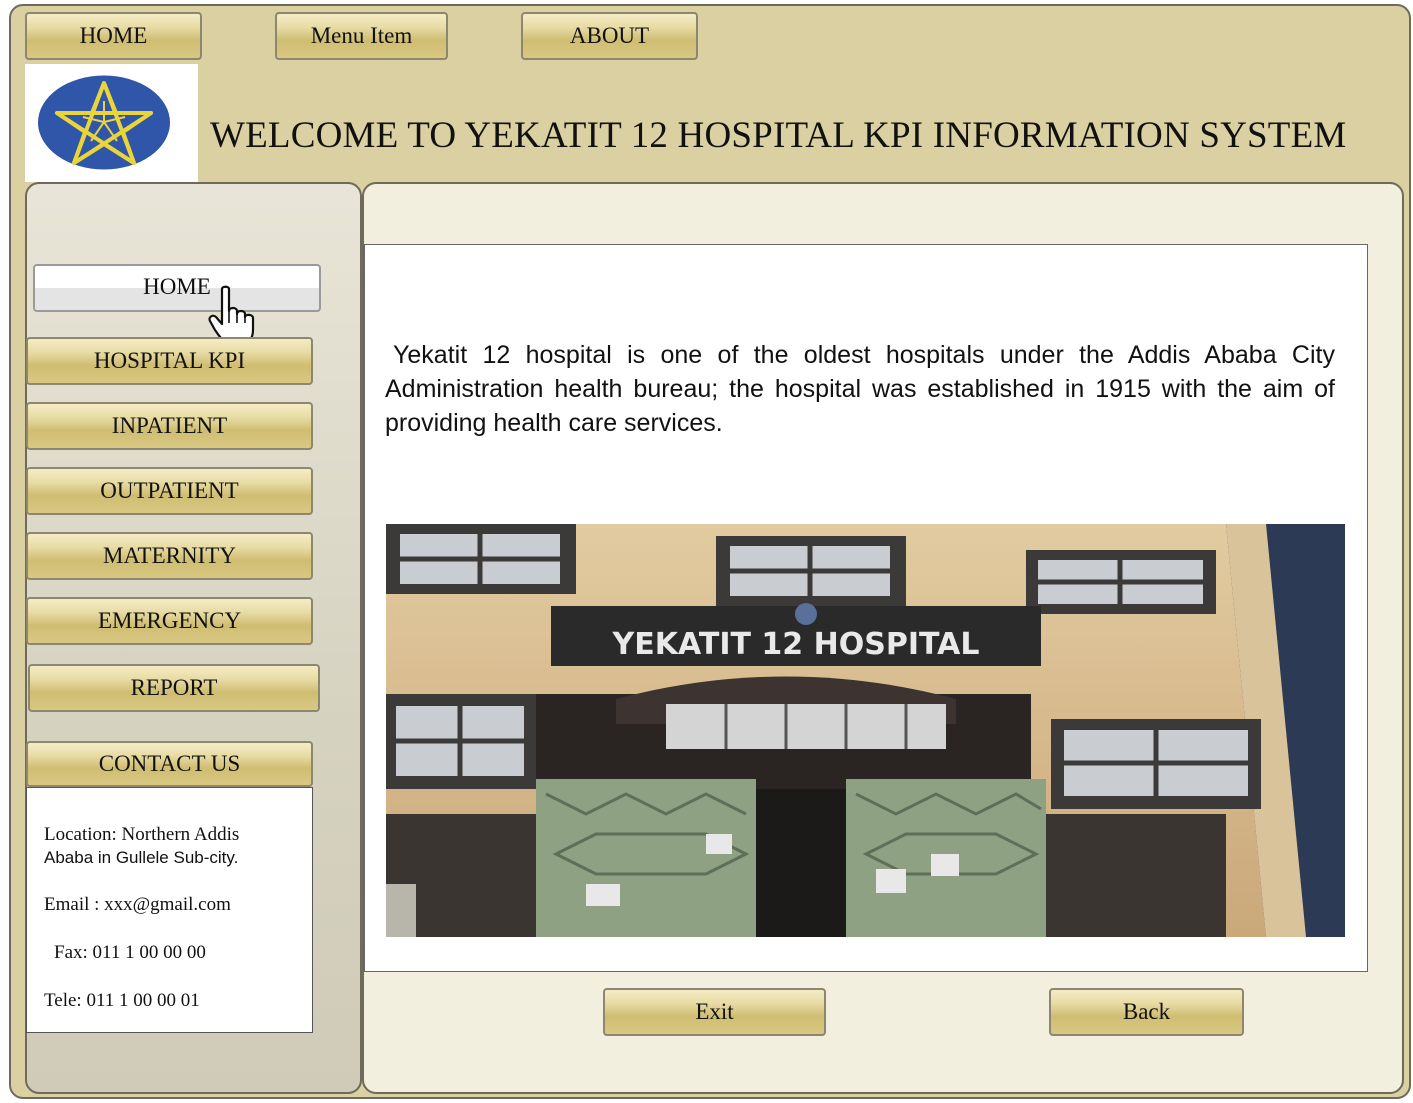 The width and height of the screenshot is (1413, 1103). What do you see at coordinates (142, 834) in the screenshot?
I see `contact-location-line1: Location: Northern Addis` at bounding box center [142, 834].